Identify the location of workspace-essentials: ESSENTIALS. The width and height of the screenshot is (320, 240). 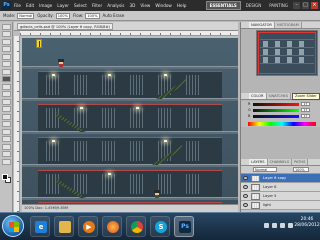
(223, 5).